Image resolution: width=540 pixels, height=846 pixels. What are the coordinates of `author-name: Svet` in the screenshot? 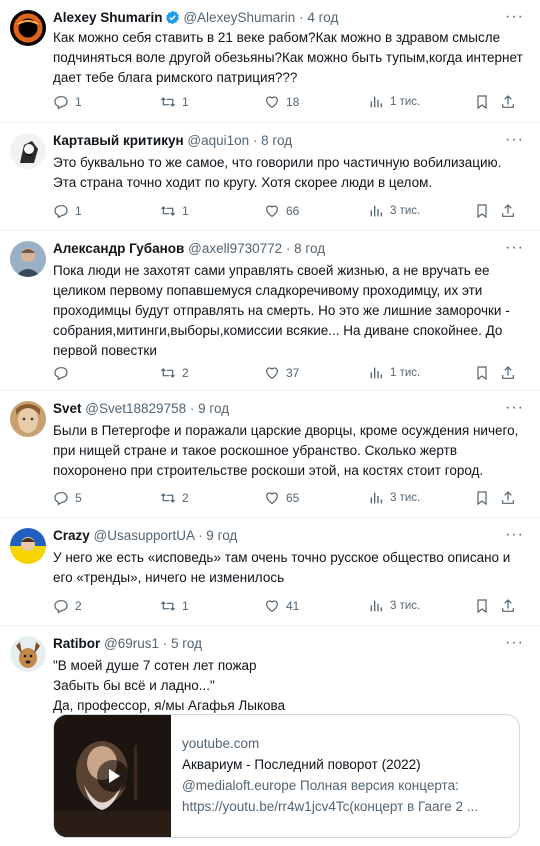 It's located at (67, 408).